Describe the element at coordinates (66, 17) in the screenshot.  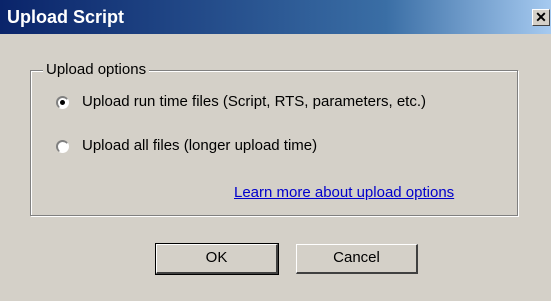
I see `dialog-title: Upload Script` at that location.